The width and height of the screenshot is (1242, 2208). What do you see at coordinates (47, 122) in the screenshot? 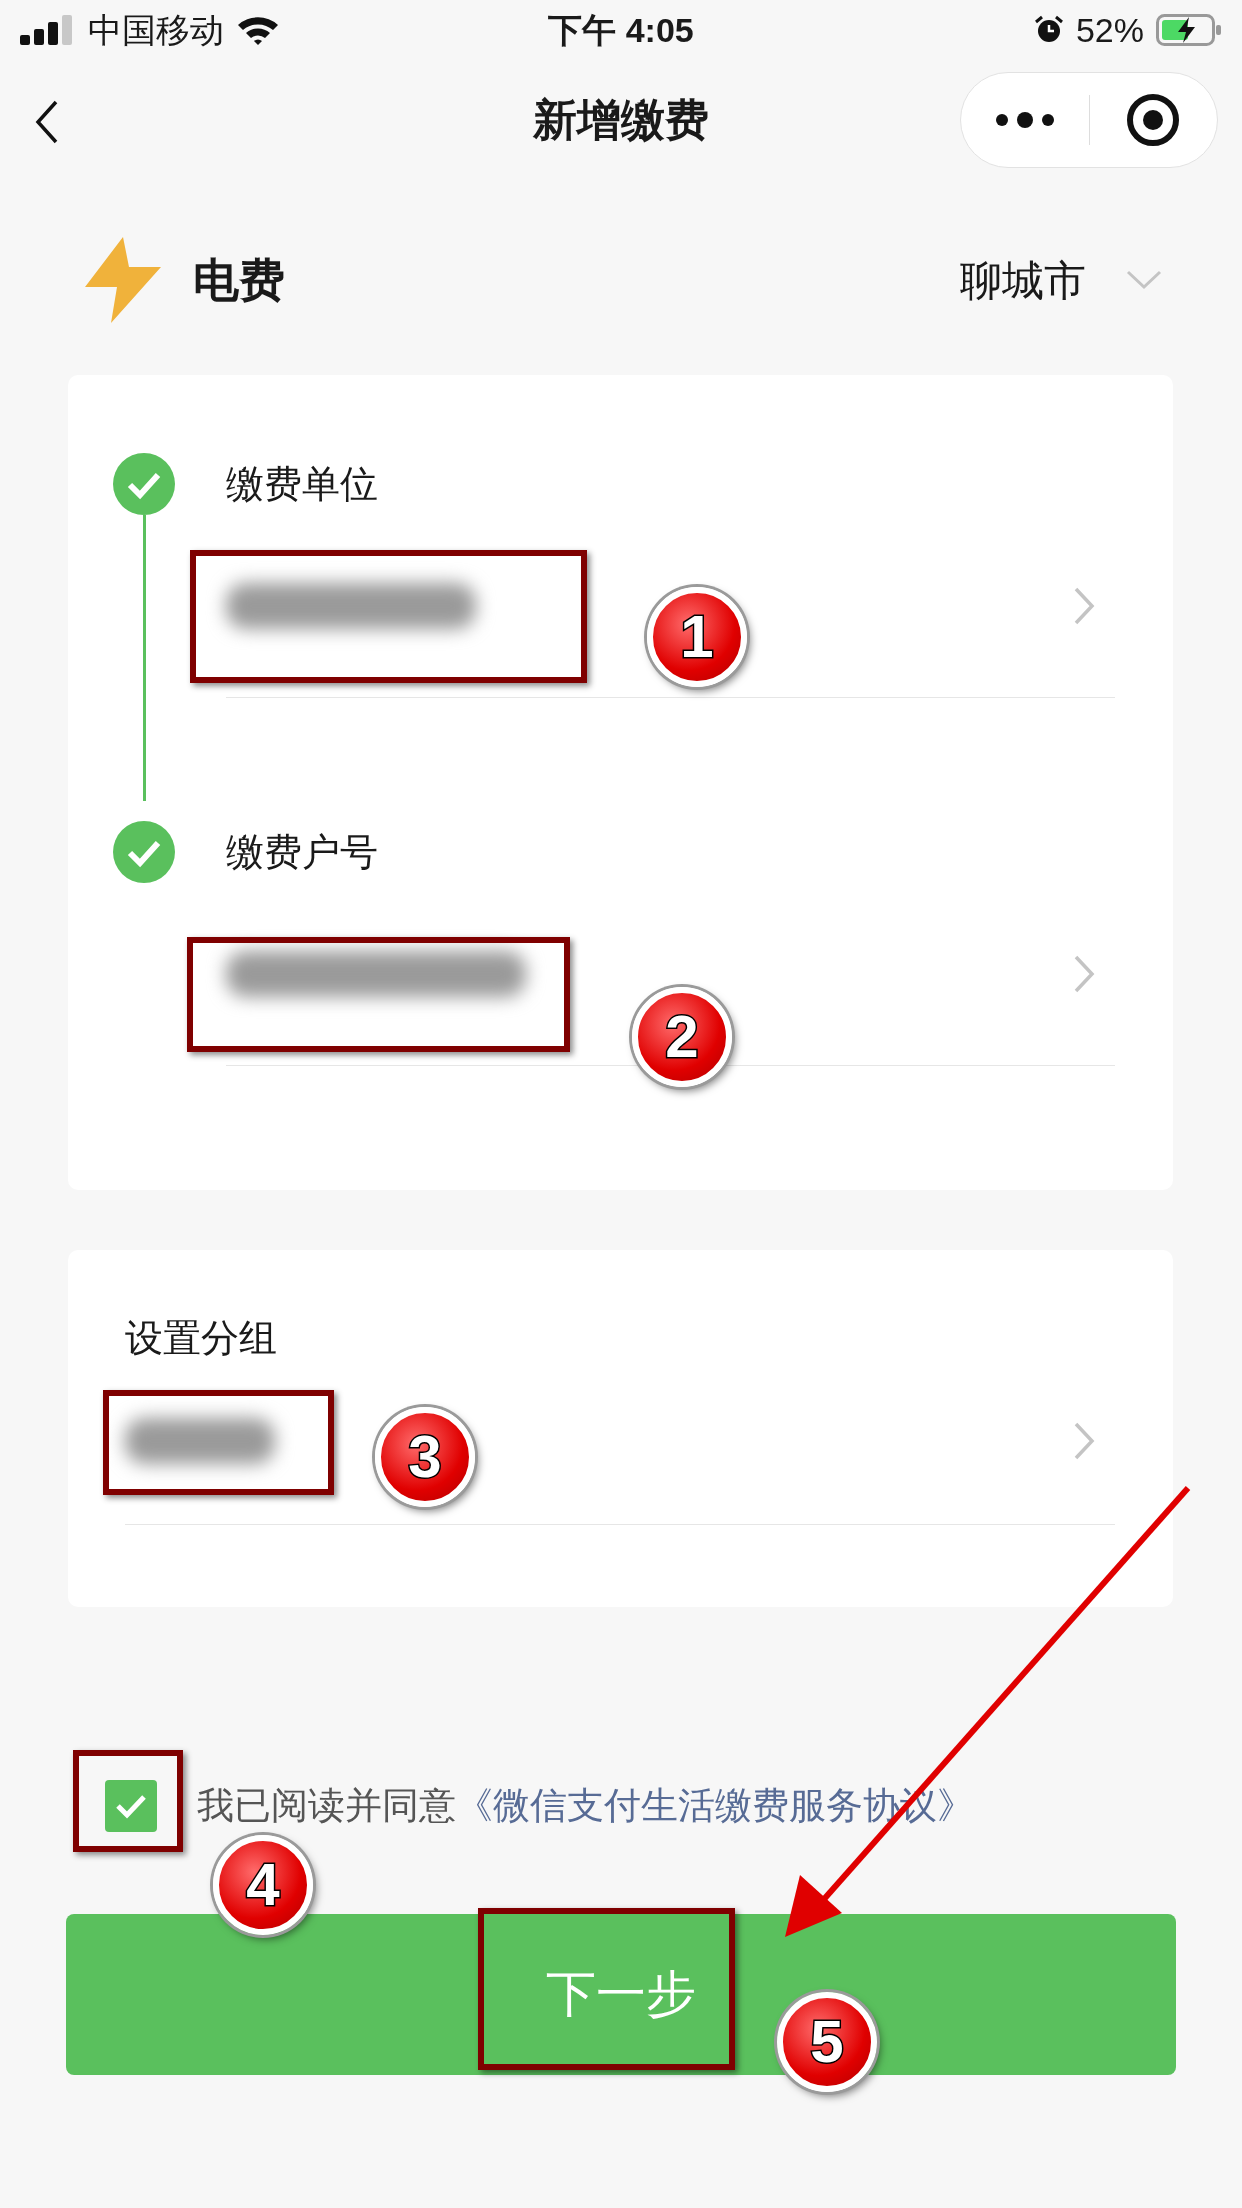
I see `back-icon` at bounding box center [47, 122].